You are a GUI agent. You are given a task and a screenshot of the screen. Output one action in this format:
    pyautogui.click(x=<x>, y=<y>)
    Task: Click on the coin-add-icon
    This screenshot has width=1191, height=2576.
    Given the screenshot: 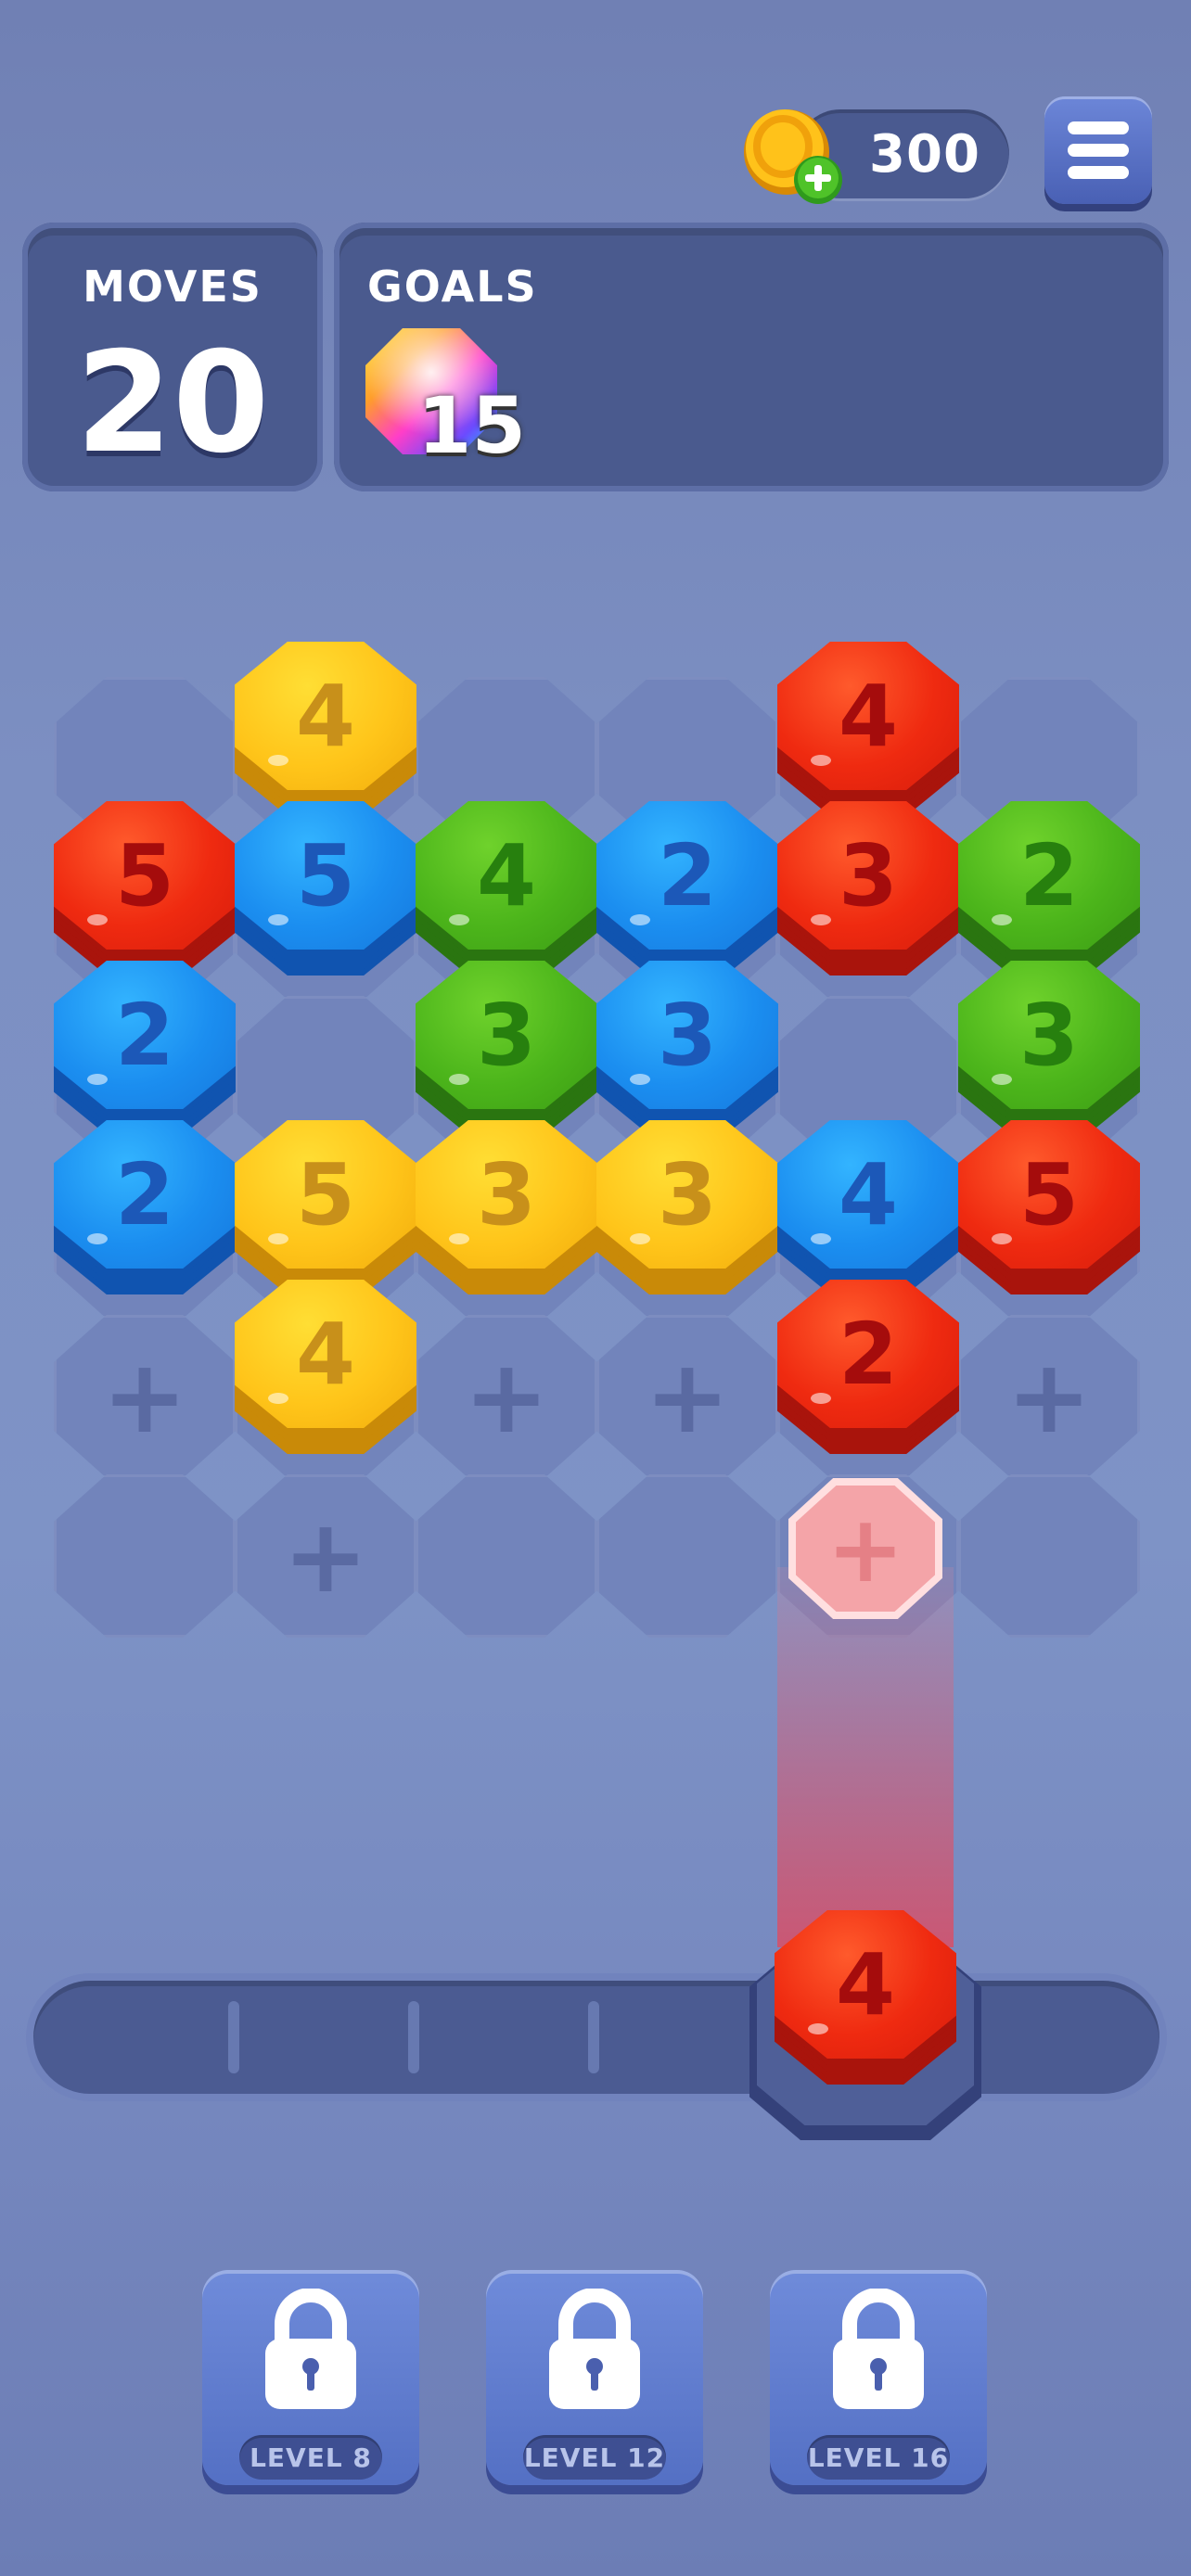 What is the action you would take?
    pyautogui.click(x=792, y=156)
    